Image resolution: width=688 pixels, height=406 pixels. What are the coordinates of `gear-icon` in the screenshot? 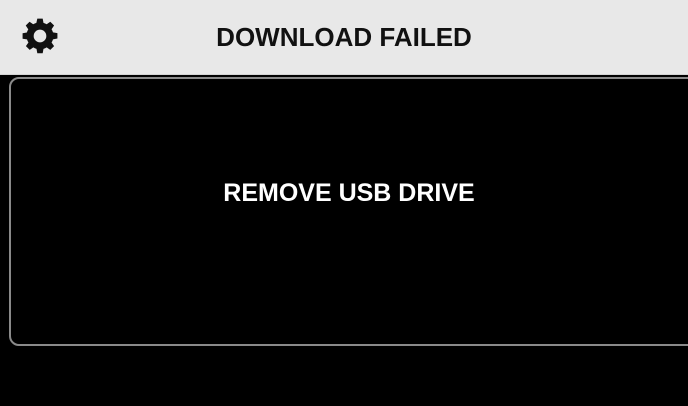 It's located at (40, 36).